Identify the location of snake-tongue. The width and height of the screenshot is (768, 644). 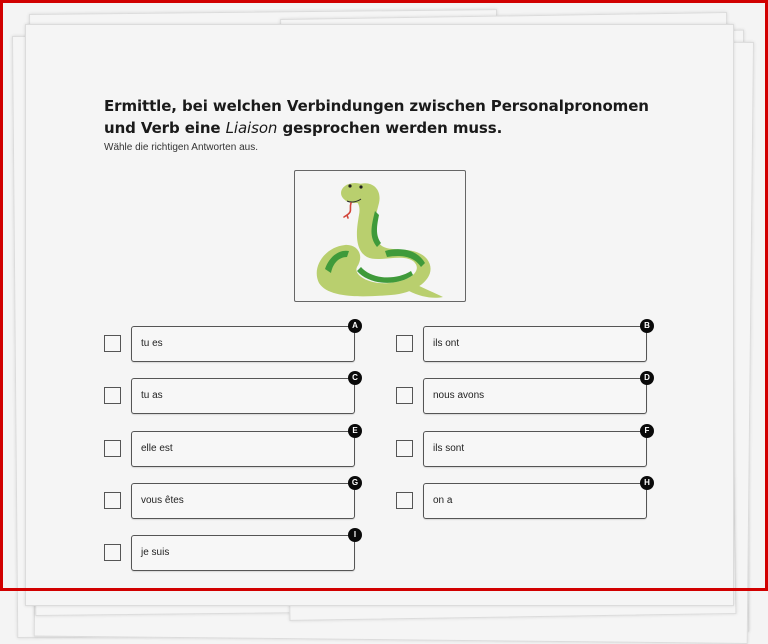
(347, 210).